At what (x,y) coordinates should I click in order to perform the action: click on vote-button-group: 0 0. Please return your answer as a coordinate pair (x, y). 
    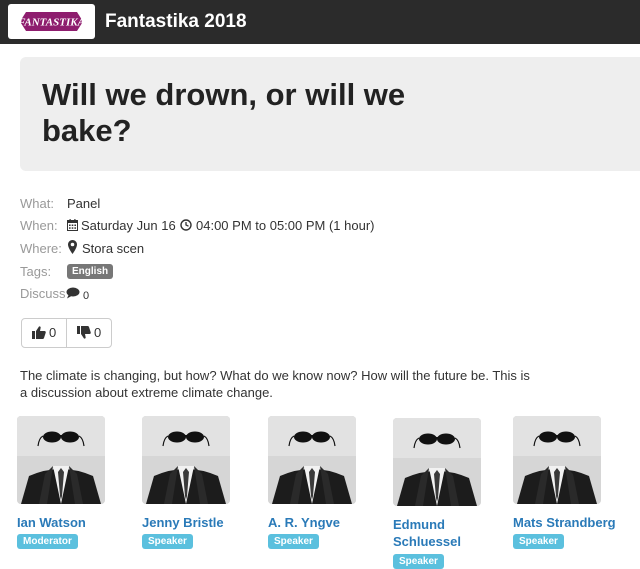
    Looking at the image, I should click on (66, 333).